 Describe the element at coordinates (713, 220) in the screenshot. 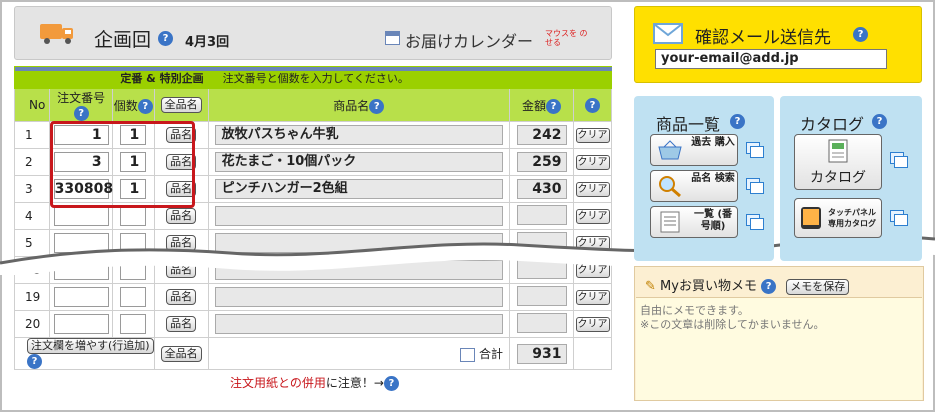

I see `list-by-number-label: 一覧 (番号順)` at that location.